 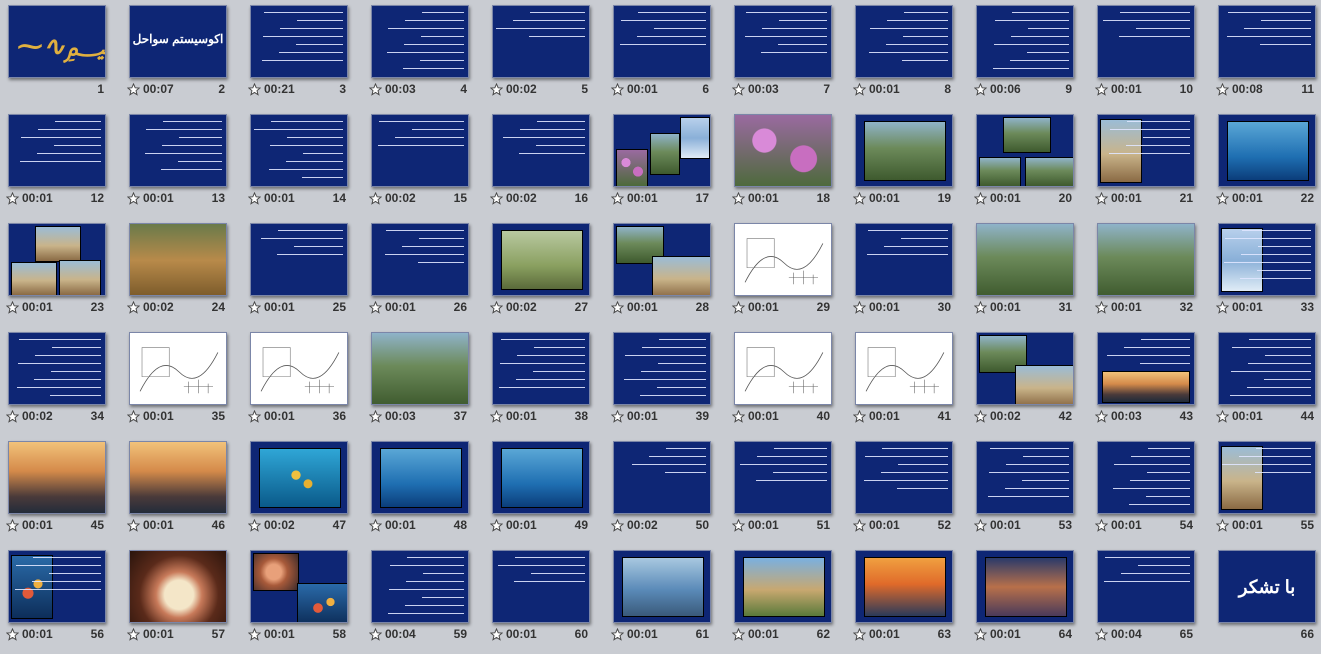 What do you see at coordinates (60, 490) in the screenshot?
I see `slide-thumbnail: 00:01 45` at bounding box center [60, 490].